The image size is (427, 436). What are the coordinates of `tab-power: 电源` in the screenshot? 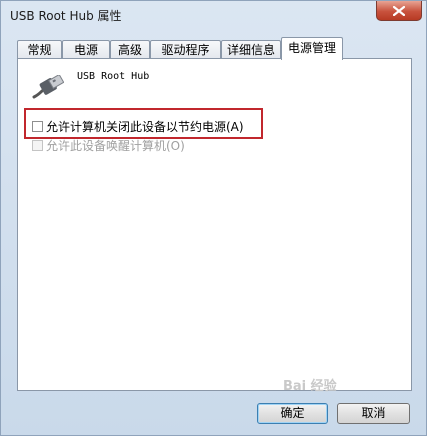 It's located at (86, 49).